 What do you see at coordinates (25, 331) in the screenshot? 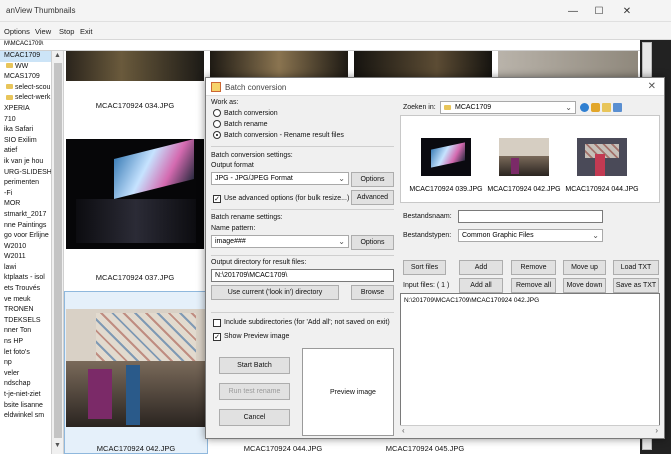
I see `tree-item: nner Ton` at bounding box center [25, 331].